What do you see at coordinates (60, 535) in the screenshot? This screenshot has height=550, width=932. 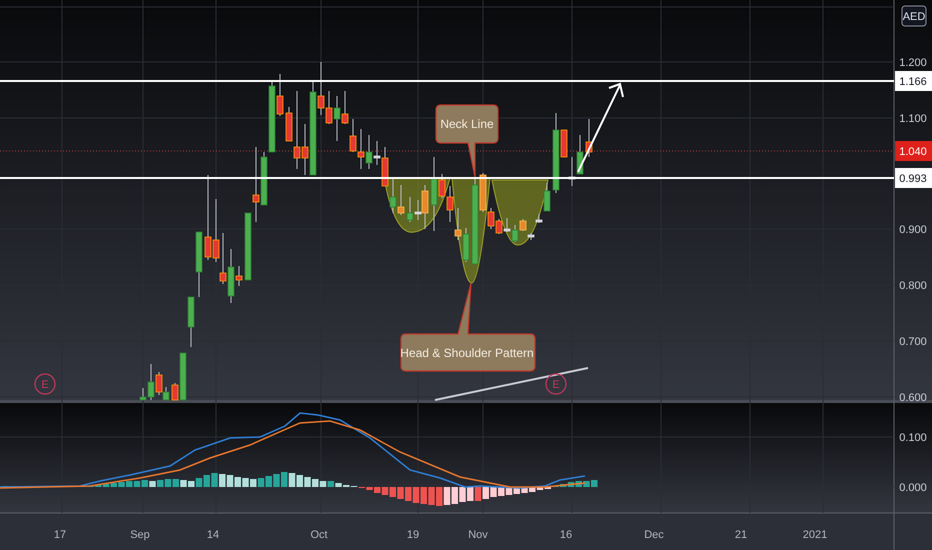 I see `date-label: 17` at bounding box center [60, 535].